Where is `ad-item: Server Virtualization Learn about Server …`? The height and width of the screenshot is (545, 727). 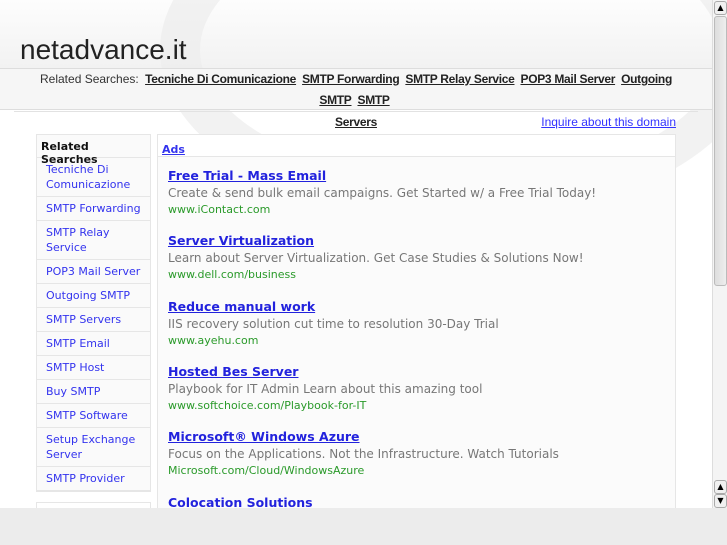
ad-item: Server Virtualization Learn about Server … is located at coordinates (418, 257).